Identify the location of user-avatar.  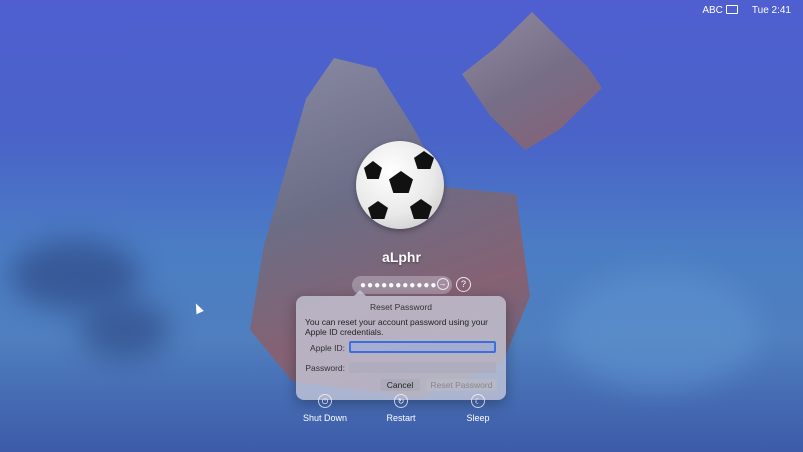
(400, 185).